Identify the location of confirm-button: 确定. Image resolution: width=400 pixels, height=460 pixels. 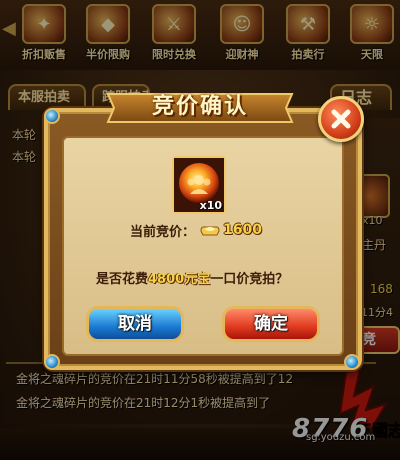
(271, 324).